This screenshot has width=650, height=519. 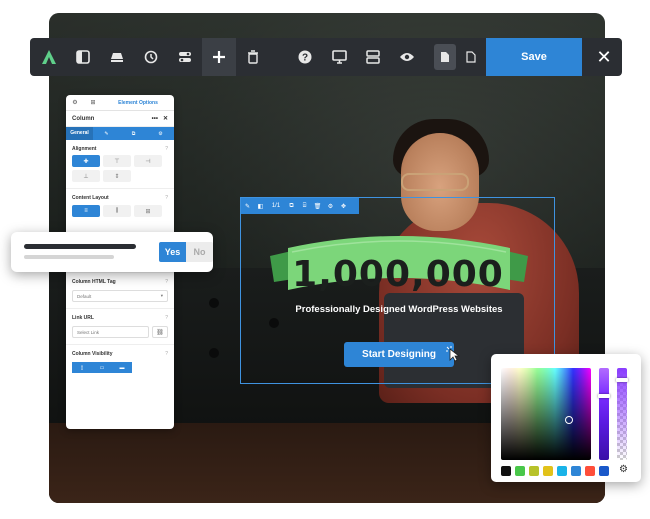 I want to click on content-layout-section: Content Layout ?, so click(x=120, y=196).